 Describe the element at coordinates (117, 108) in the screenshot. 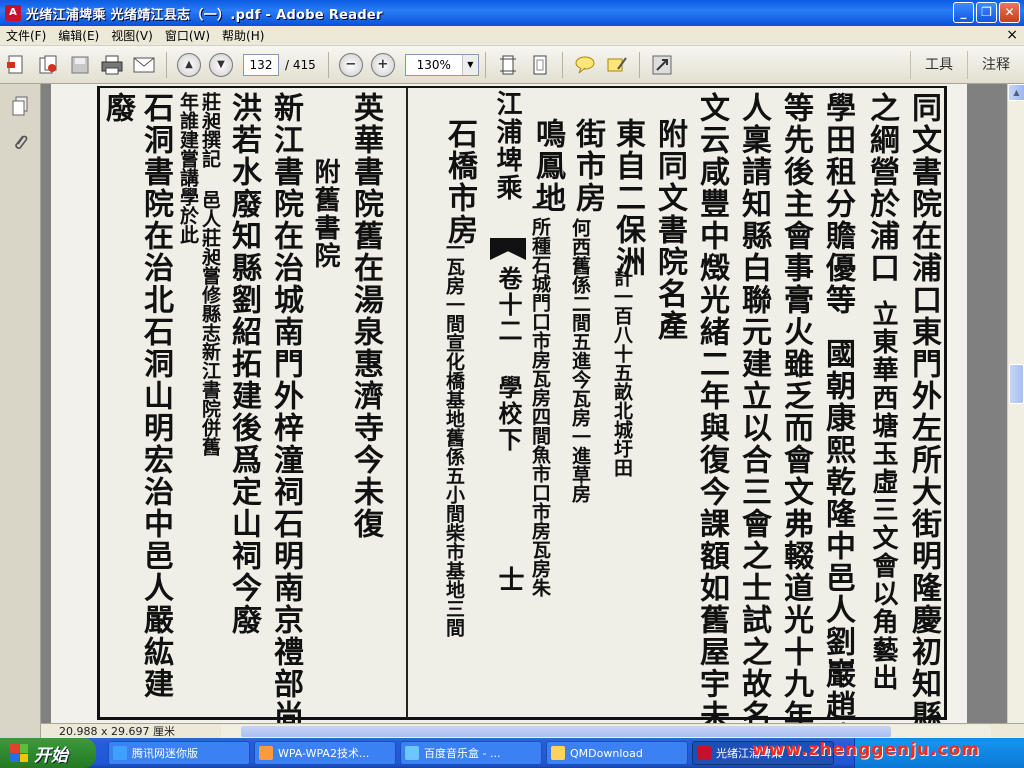

I see `text-column: 廢` at that location.